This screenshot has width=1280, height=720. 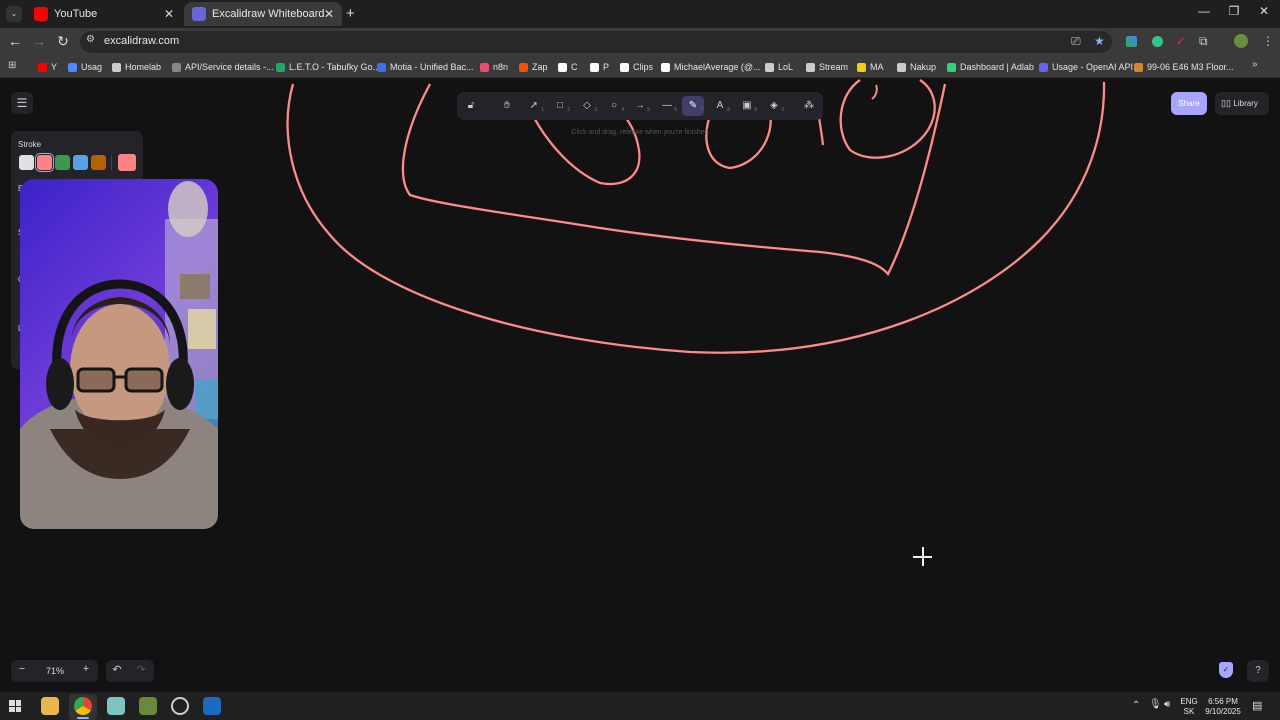 I want to click on bookmark-15: Nakup, so click(x=916, y=67).